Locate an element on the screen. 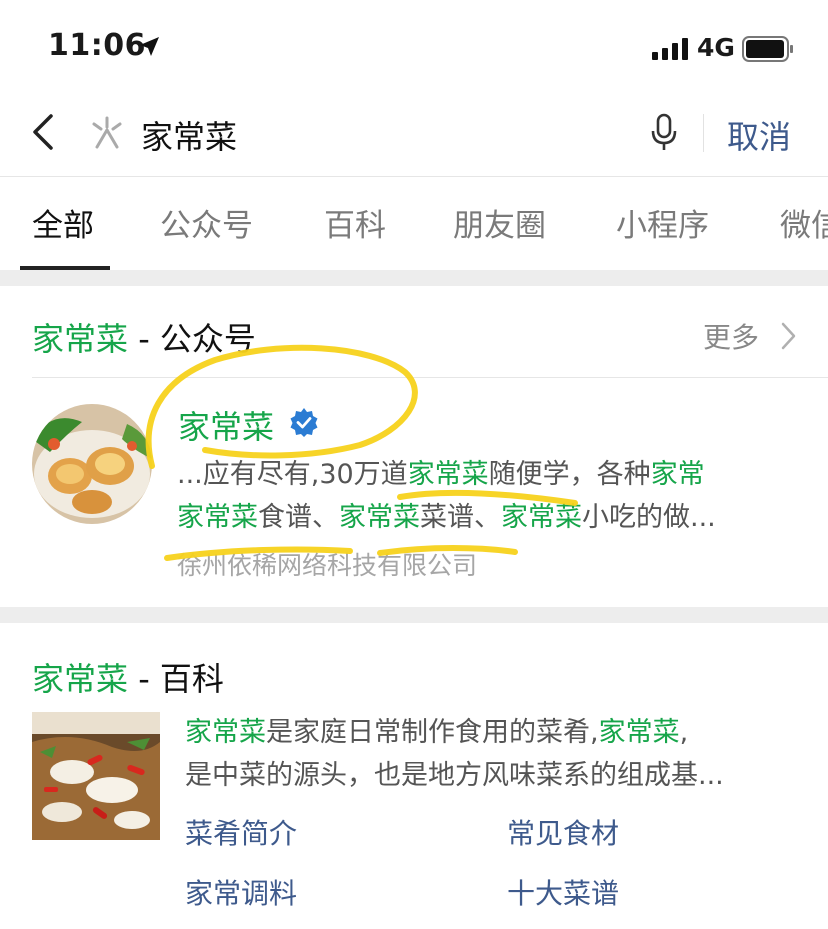 The image size is (828, 929). baike-link-dish-intro: 菜肴简介 is located at coordinates (241, 832).